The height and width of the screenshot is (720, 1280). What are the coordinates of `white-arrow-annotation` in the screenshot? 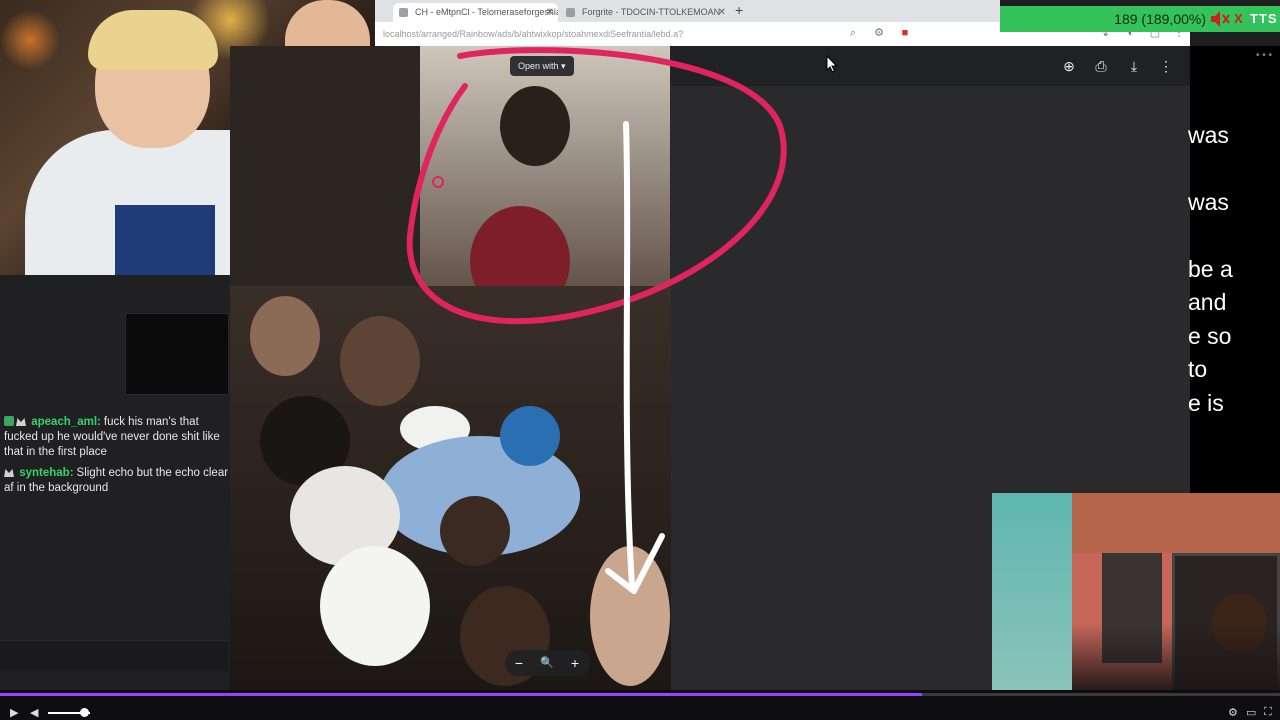 It's located at (629, 355).